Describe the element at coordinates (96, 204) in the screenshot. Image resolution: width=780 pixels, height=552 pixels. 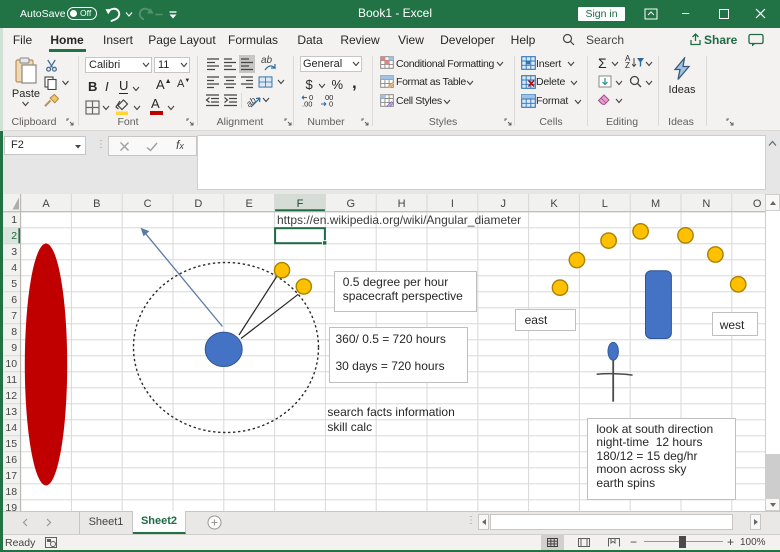
I see `svg-text: B` at that location.